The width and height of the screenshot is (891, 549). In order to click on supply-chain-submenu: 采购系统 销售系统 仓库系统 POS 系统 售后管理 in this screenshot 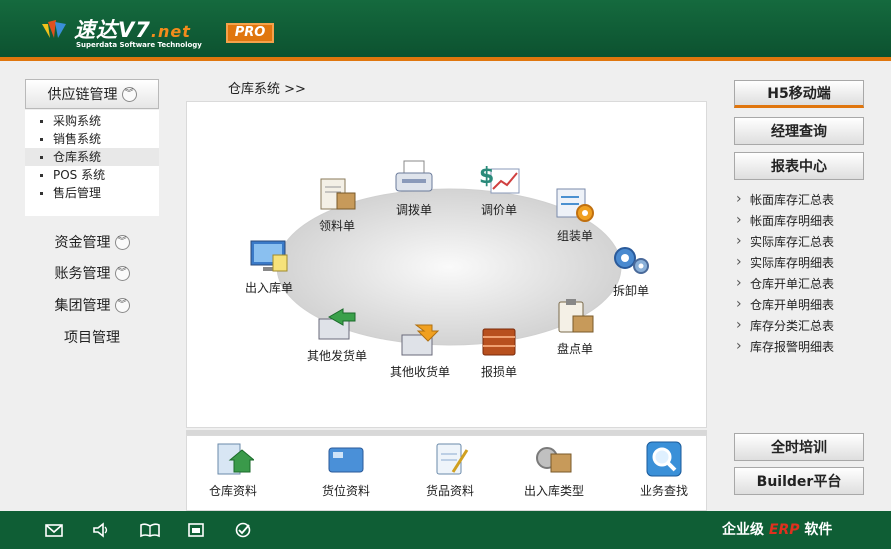, I will do `click(92, 163)`.